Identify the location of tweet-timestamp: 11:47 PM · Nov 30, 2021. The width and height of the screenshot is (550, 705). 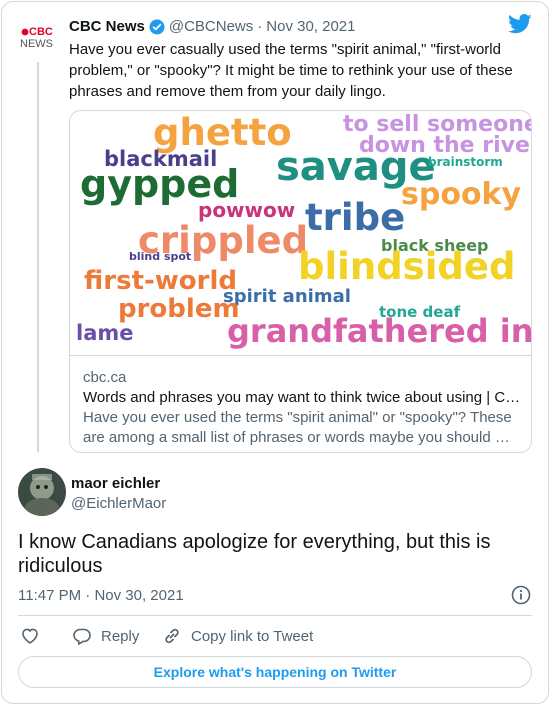
(101, 595).